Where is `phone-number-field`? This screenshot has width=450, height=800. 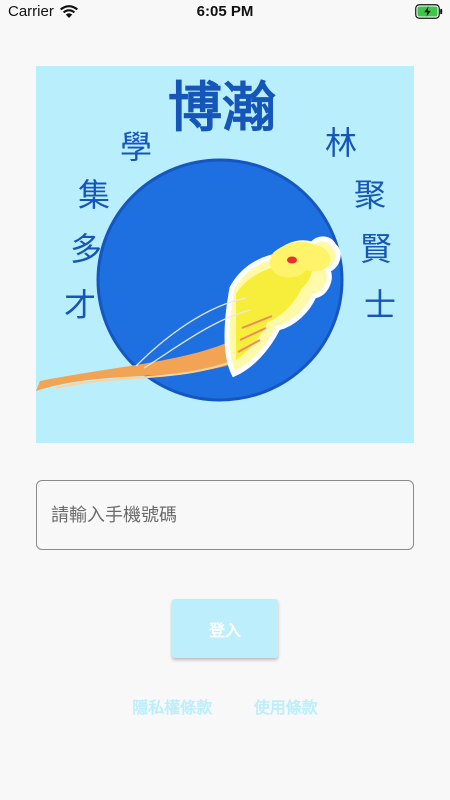 phone-number-field is located at coordinates (225, 515).